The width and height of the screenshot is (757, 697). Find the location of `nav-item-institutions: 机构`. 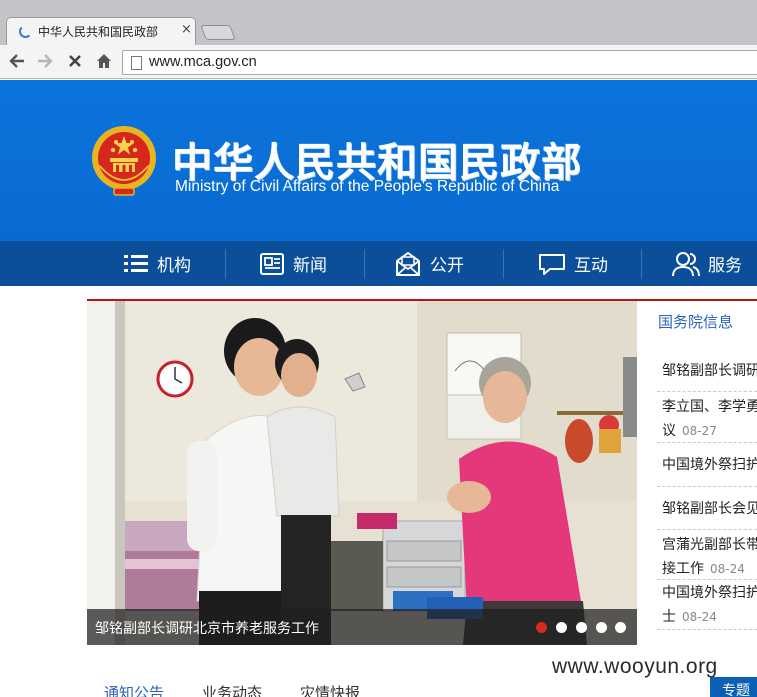

nav-item-institutions: 机构 is located at coordinates (157, 263).